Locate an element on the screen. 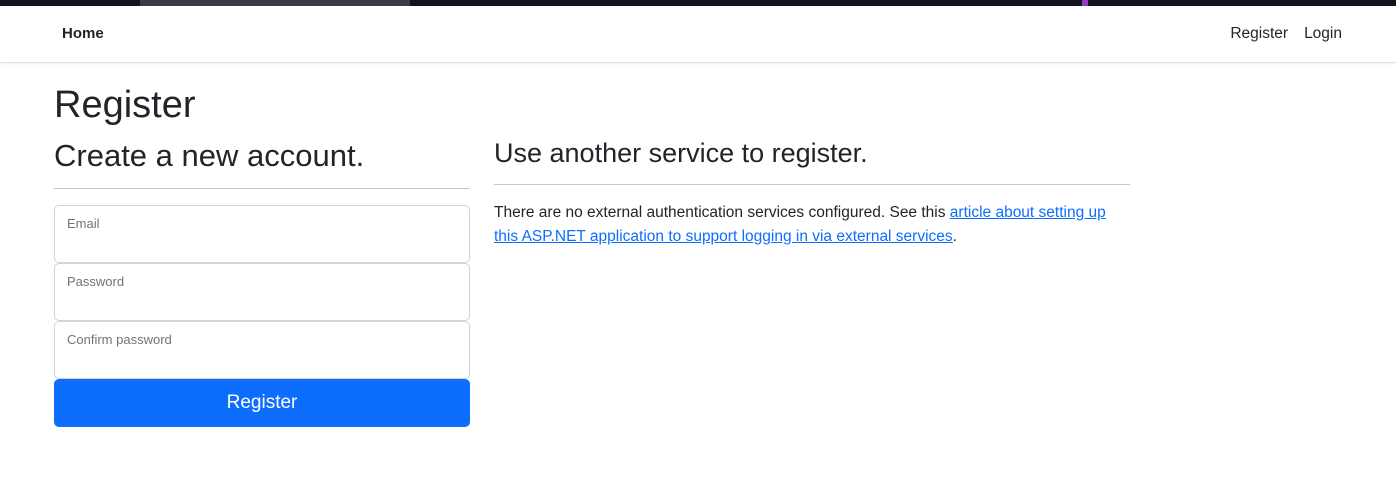 The image size is (1396, 478). confirm-password-field: Confirm password is located at coordinates (262, 350).